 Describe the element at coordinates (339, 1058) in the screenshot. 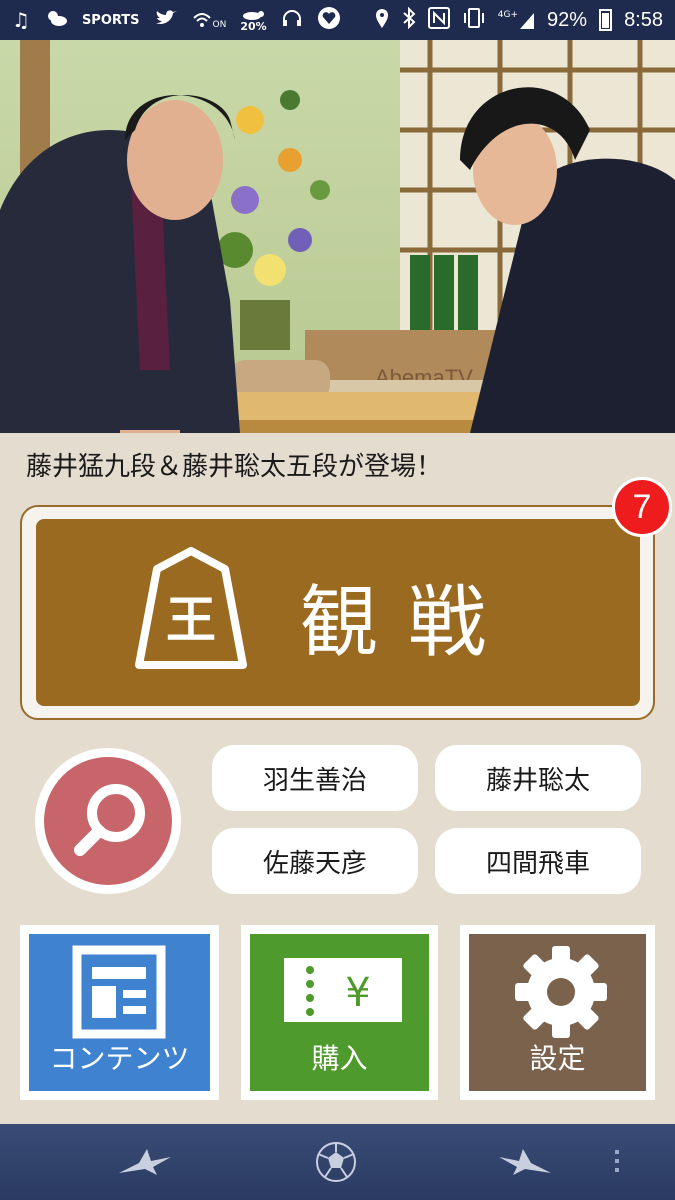

I see `purchase-label: 購入` at that location.